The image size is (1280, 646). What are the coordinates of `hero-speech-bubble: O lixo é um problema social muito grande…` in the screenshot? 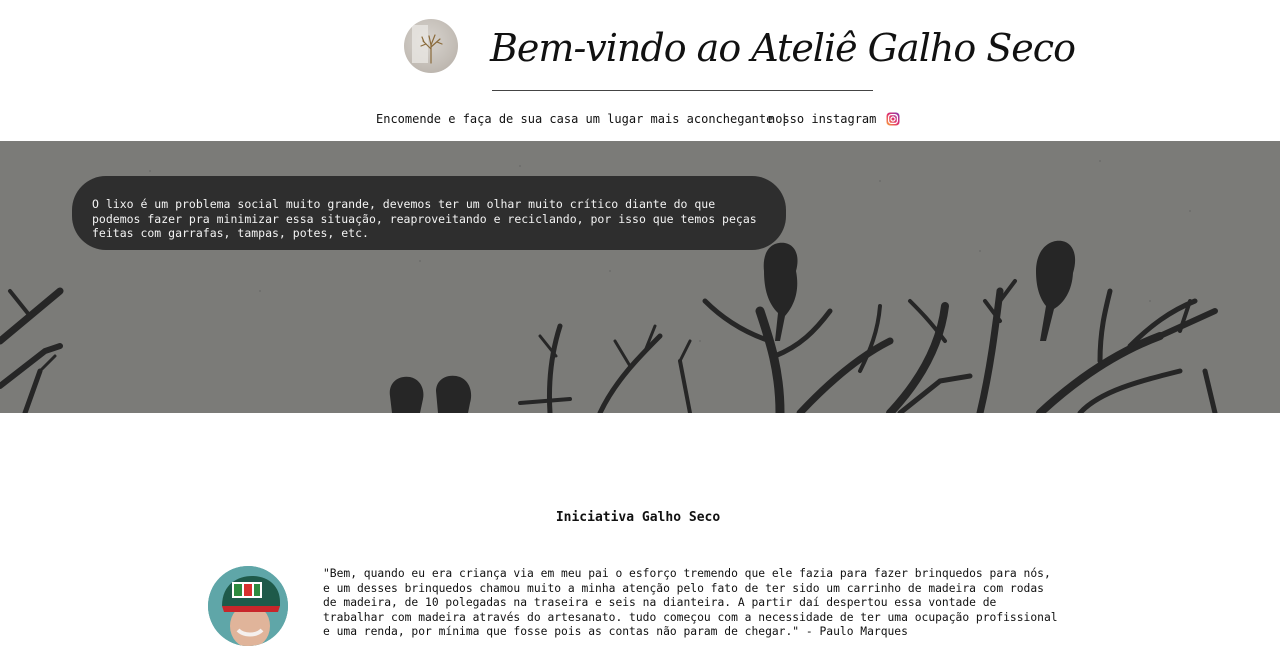 It's located at (429, 213).